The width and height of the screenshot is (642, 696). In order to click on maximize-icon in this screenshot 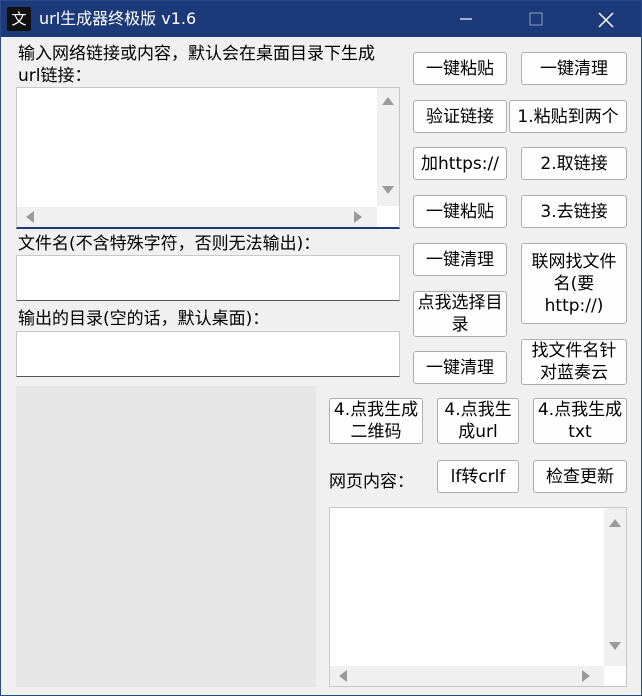, I will do `click(536, 19)`.